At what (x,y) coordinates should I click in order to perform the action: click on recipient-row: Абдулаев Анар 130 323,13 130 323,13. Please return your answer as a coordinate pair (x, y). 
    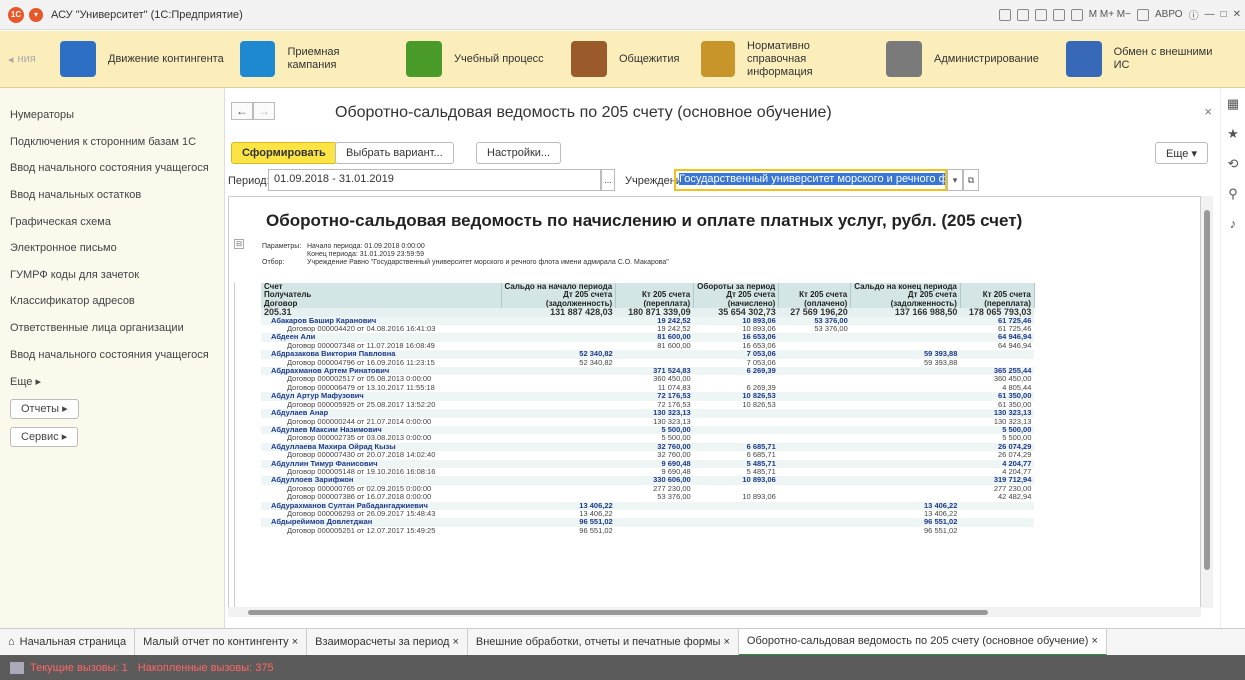
    Looking at the image, I should click on (648, 413).